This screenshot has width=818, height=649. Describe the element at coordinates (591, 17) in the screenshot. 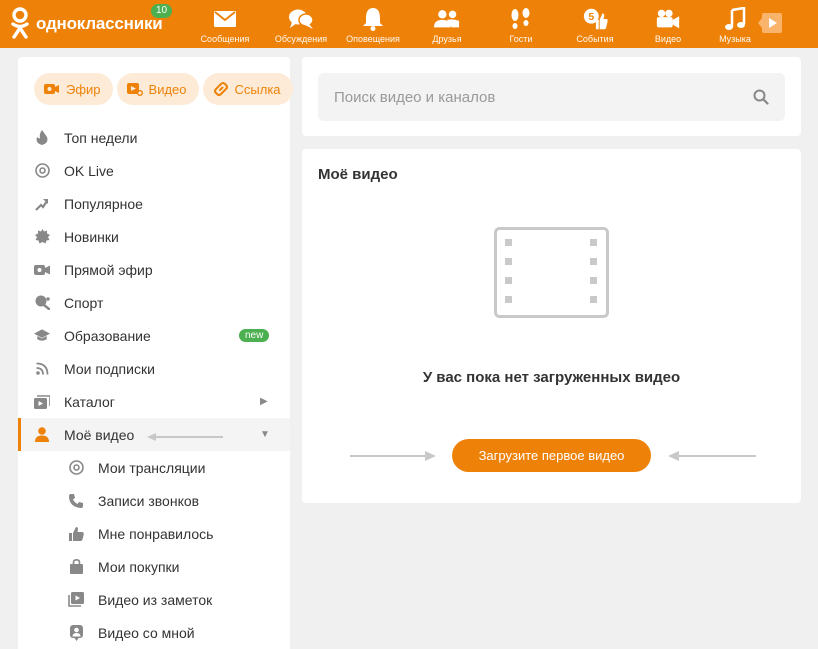

I see `events-count: 5` at that location.